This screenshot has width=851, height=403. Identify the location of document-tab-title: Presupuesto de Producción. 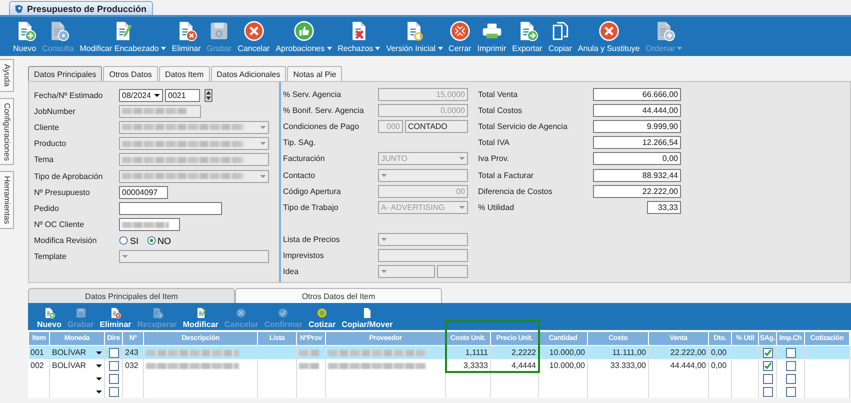
(87, 9).